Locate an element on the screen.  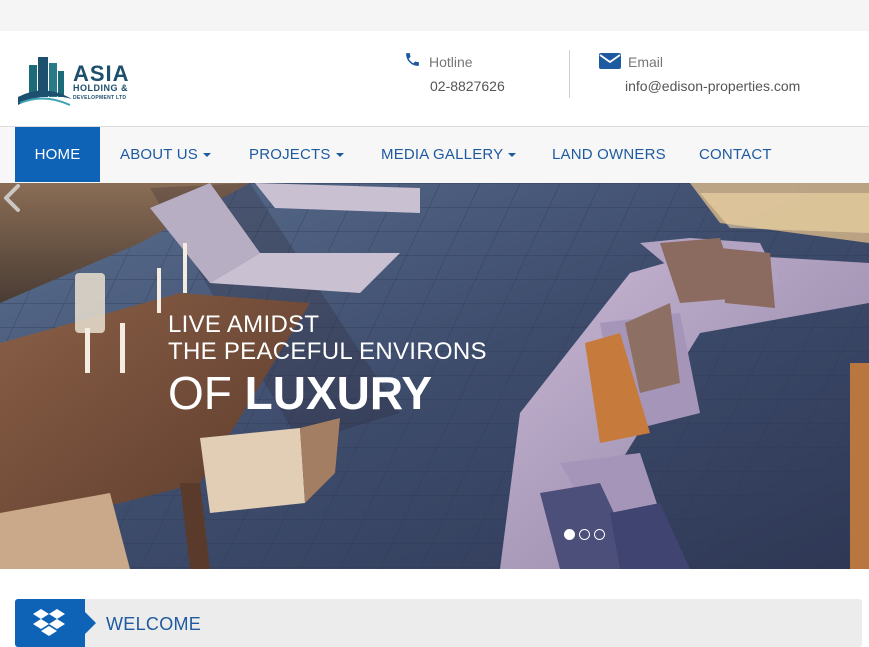
brand-tagline-2: DEVELOPMENT LTD is located at coordinates (100, 98).